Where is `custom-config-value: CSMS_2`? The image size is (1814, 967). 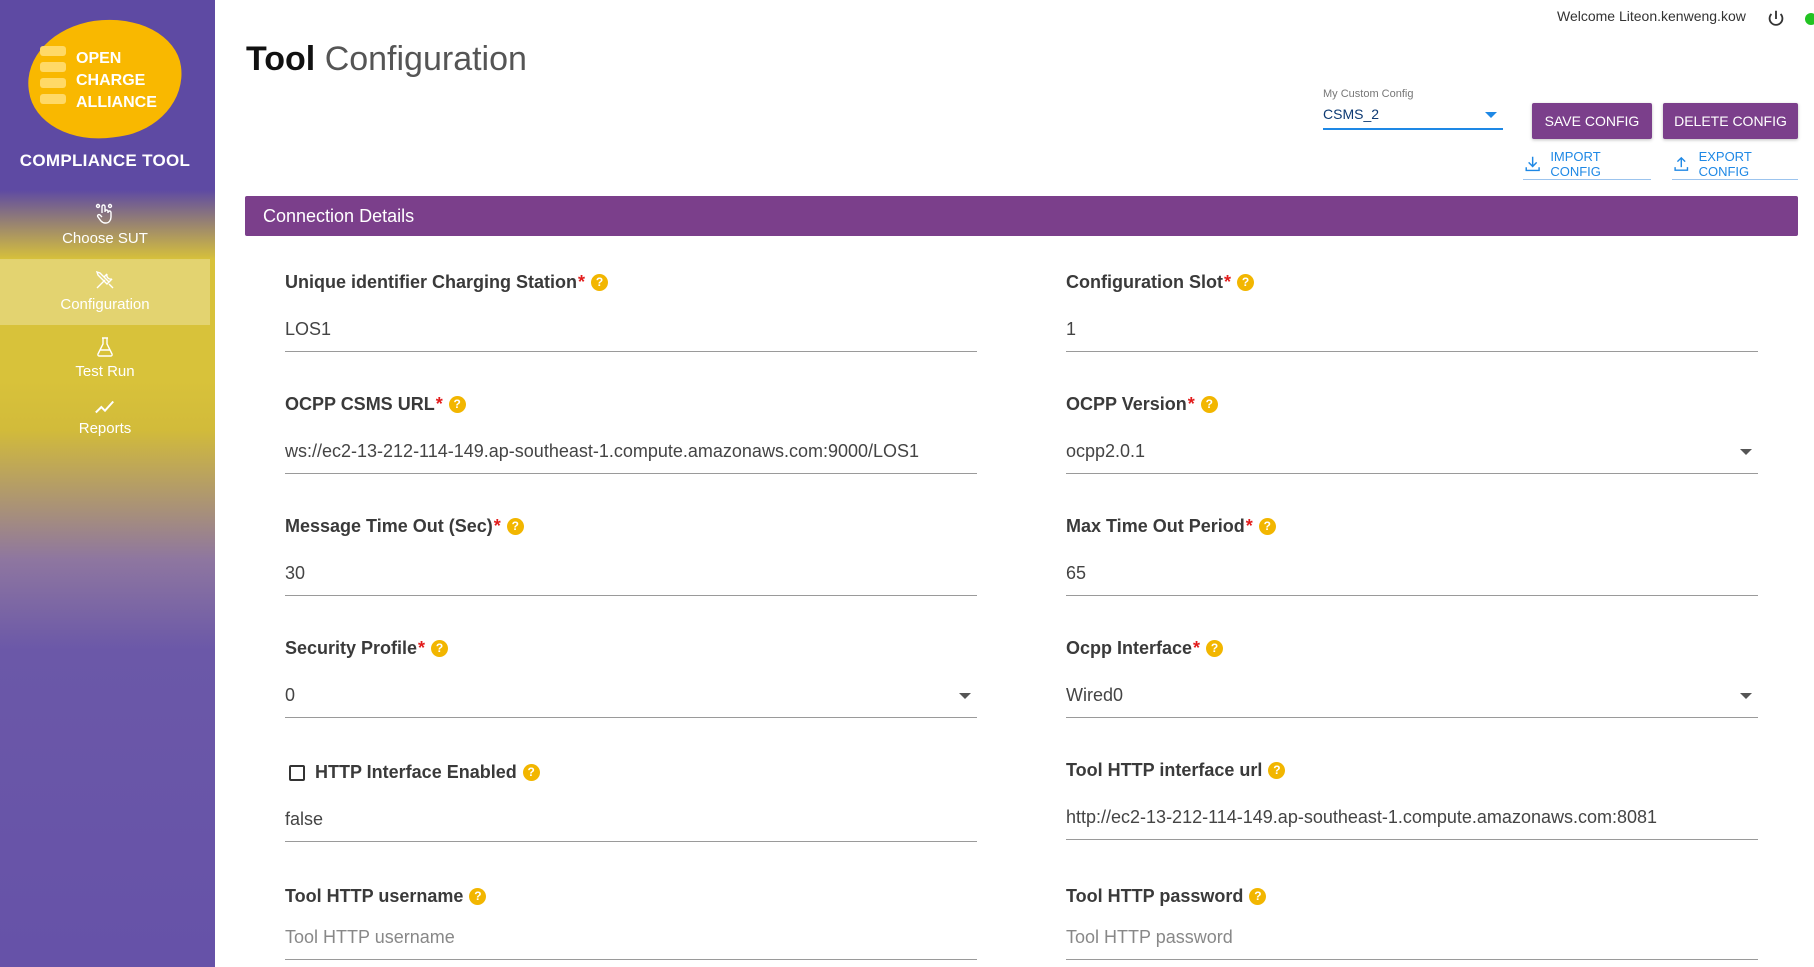 custom-config-value: CSMS_2 is located at coordinates (1413, 118).